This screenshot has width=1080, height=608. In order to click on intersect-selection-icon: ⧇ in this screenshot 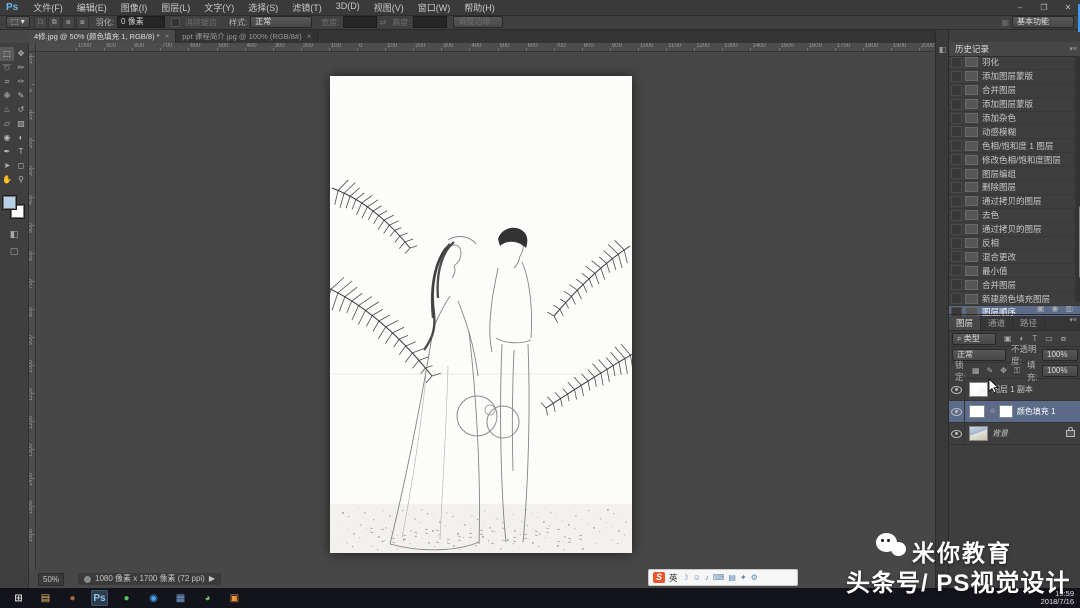, I will do `click(82, 22)`.